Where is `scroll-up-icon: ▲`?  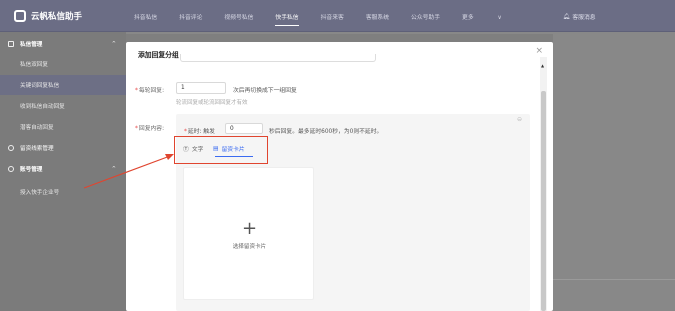 scroll-up-icon: ▲ is located at coordinates (542, 65).